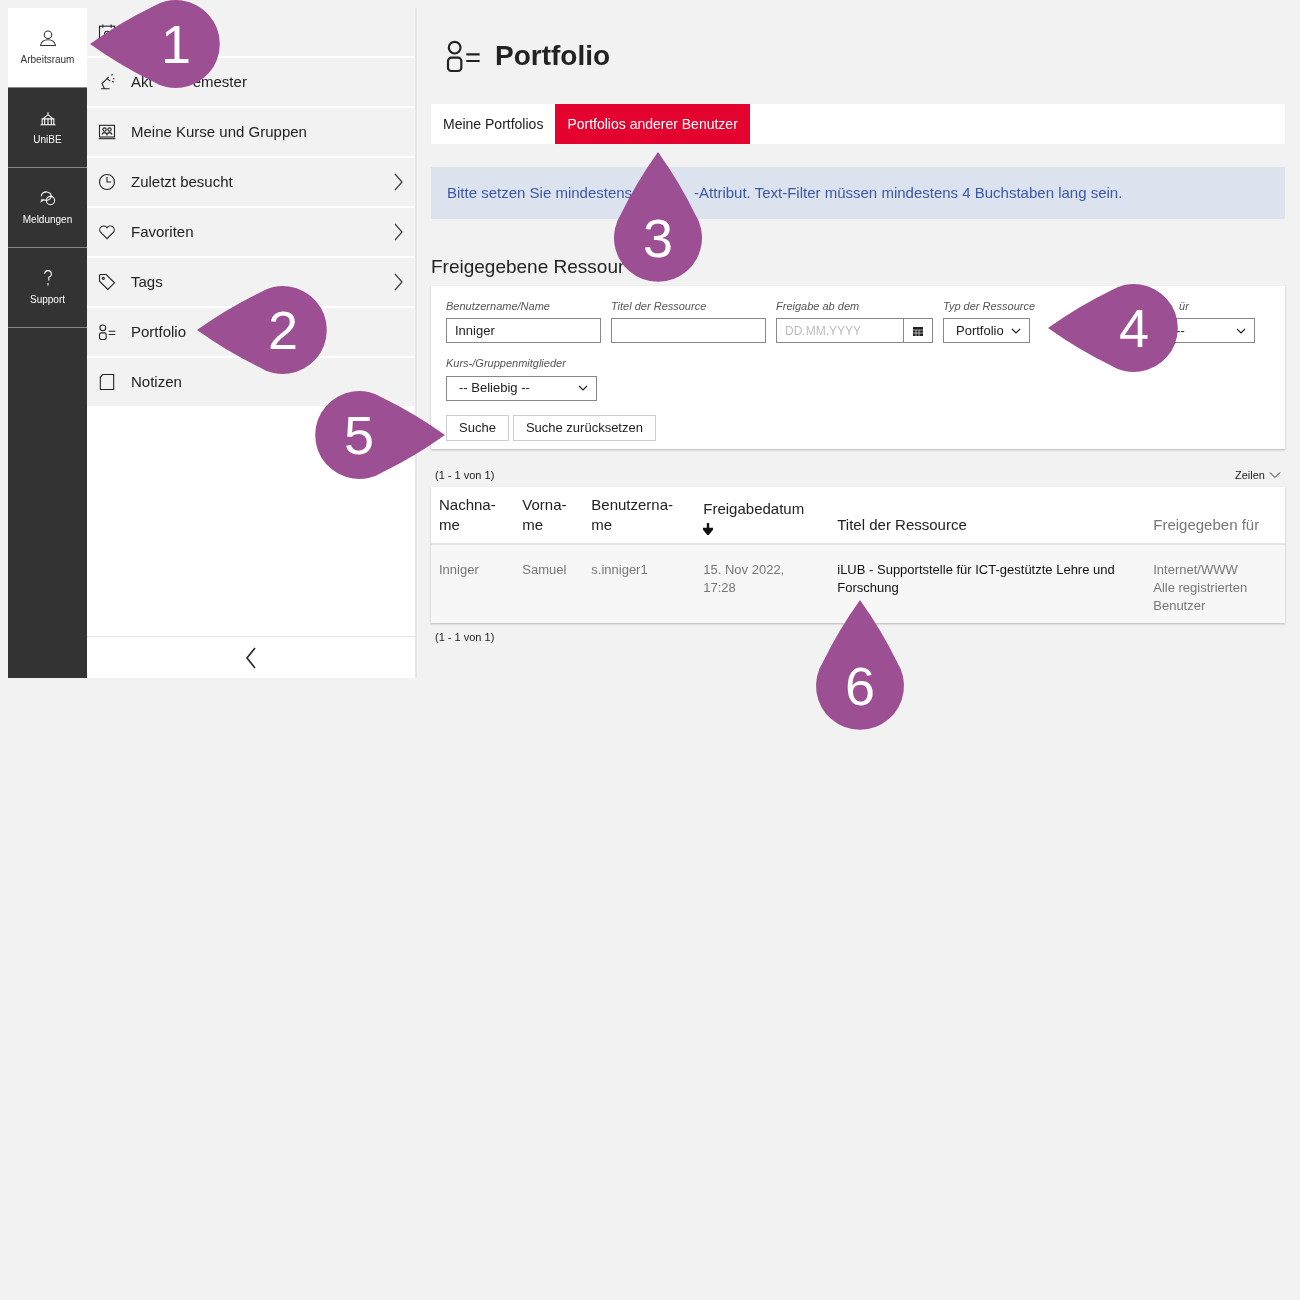  Describe the element at coordinates (688, 330) in the screenshot. I see `text-field` at that location.